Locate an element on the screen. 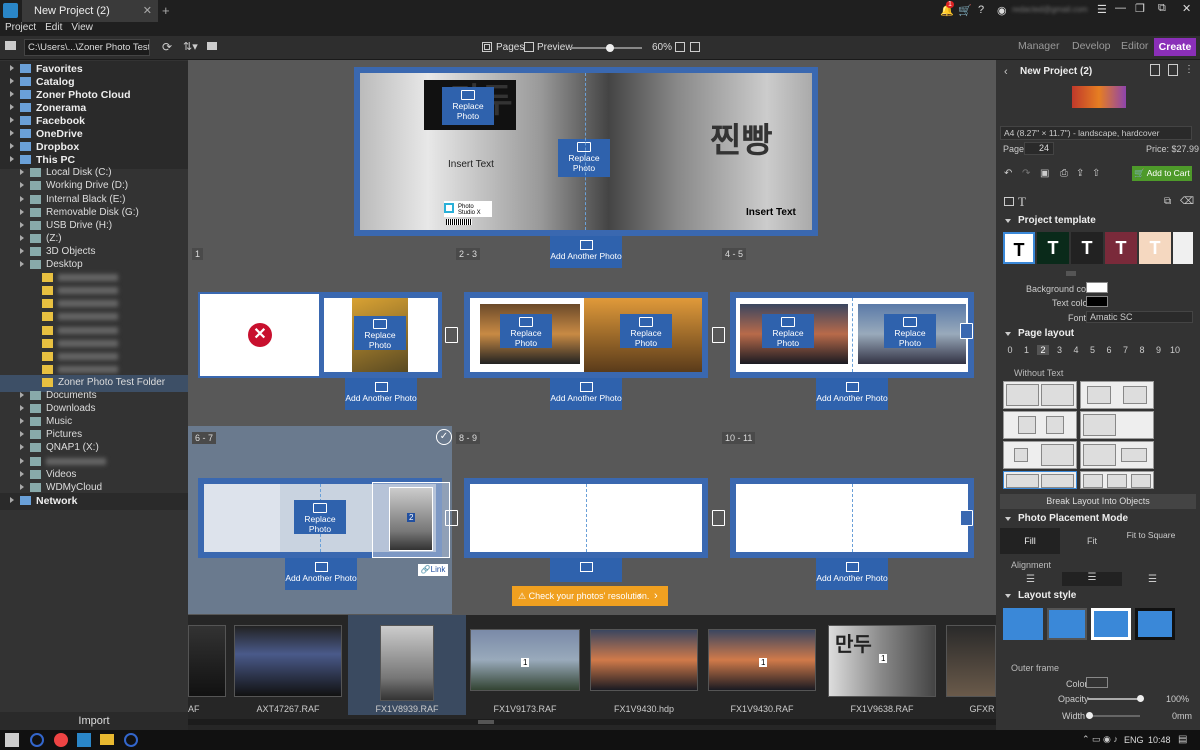  explorer-icon is located at coordinates (107, 739).